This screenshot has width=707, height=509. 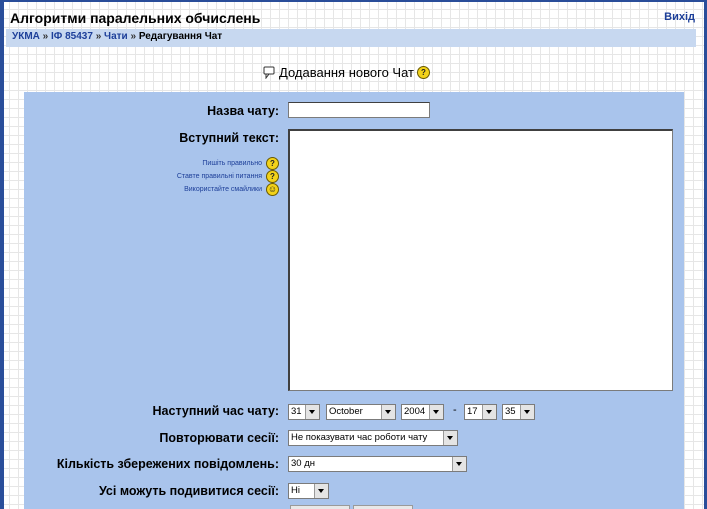 I want to click on repeat-sessions-select: Не показувати час роботи чату, so click(x=373, y=438).